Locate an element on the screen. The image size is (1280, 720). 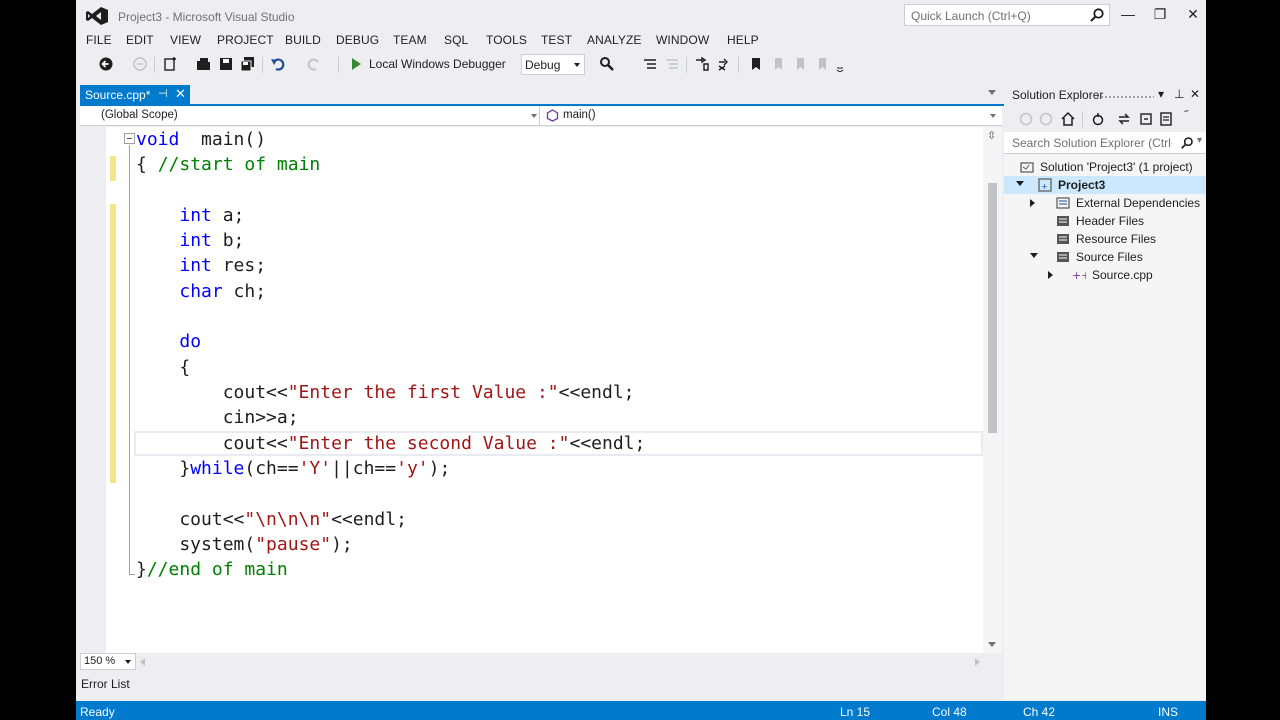
vertical-scrollbar: ⇳ is located at coordinates (992, 390).